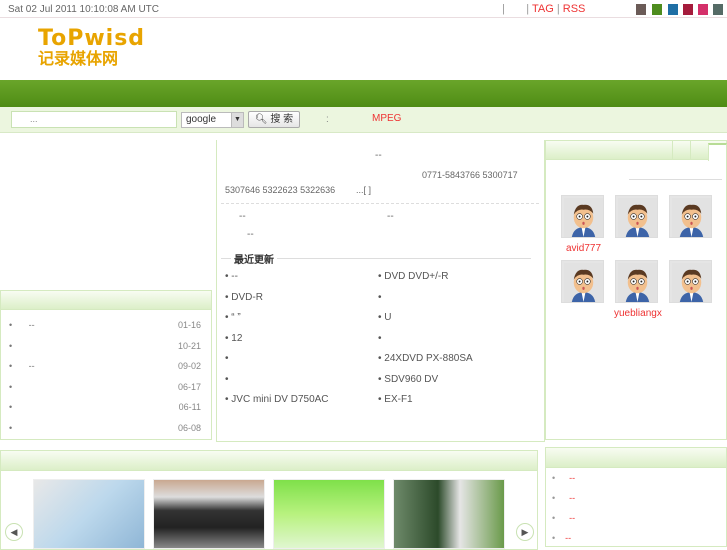  Describe the element at coordinates (525, 532) in the screenshot. I see `carousel-next-button: ▶` at that location.